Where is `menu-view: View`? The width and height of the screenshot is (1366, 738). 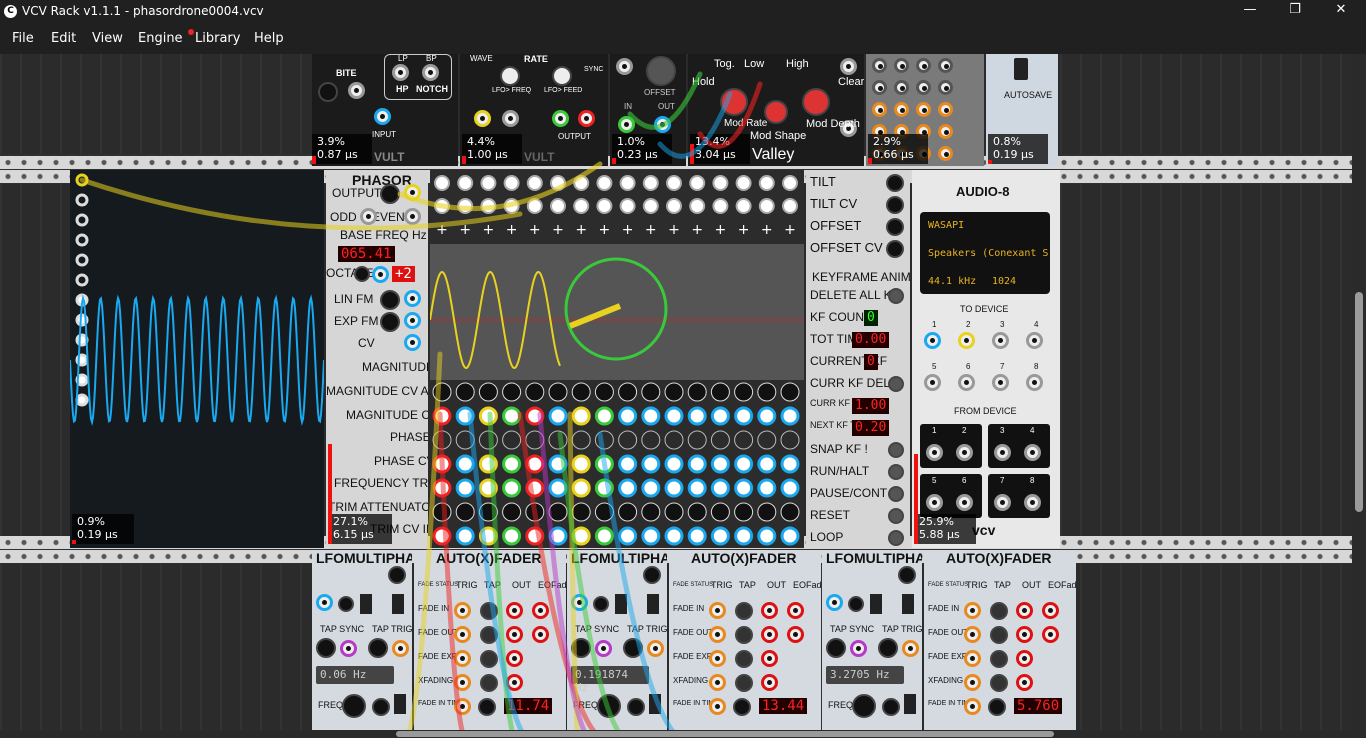
menu-view: View is located at coordinates (107, 38).